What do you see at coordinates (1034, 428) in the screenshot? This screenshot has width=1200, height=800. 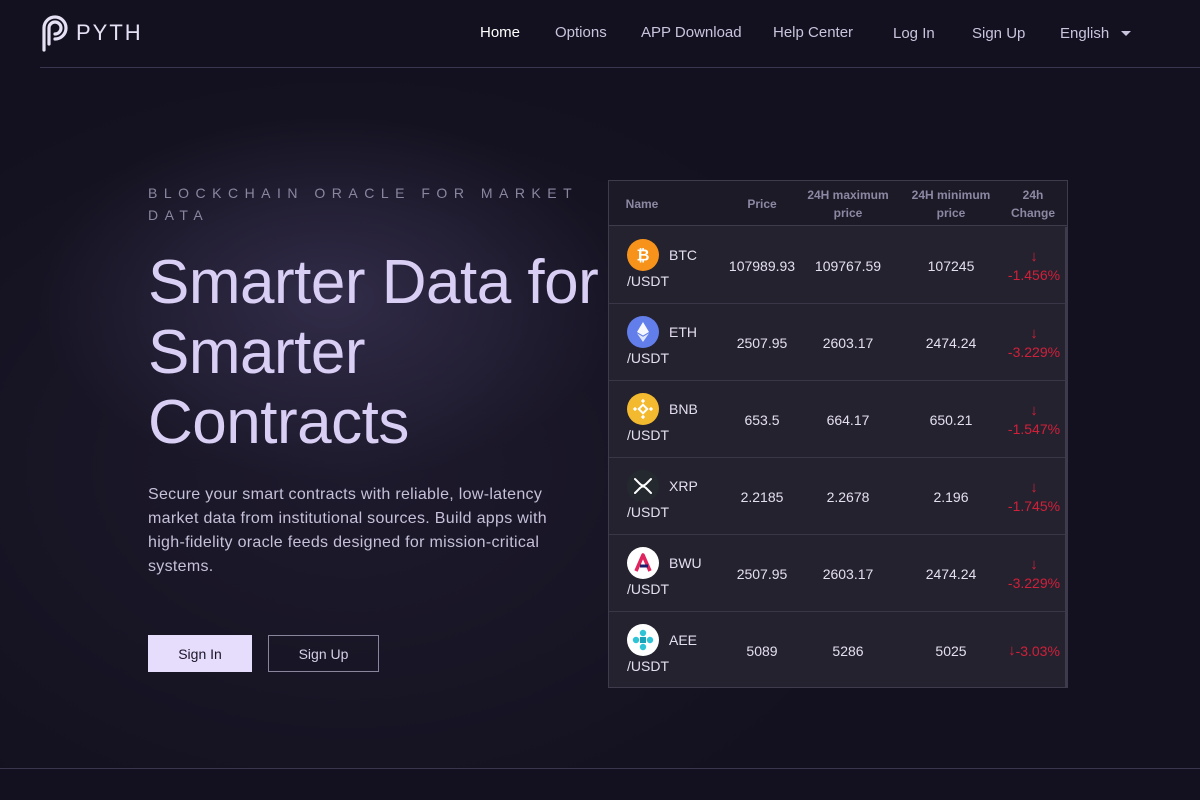 I see `change-value: -1.547%` at bounding box center [1034, 428].